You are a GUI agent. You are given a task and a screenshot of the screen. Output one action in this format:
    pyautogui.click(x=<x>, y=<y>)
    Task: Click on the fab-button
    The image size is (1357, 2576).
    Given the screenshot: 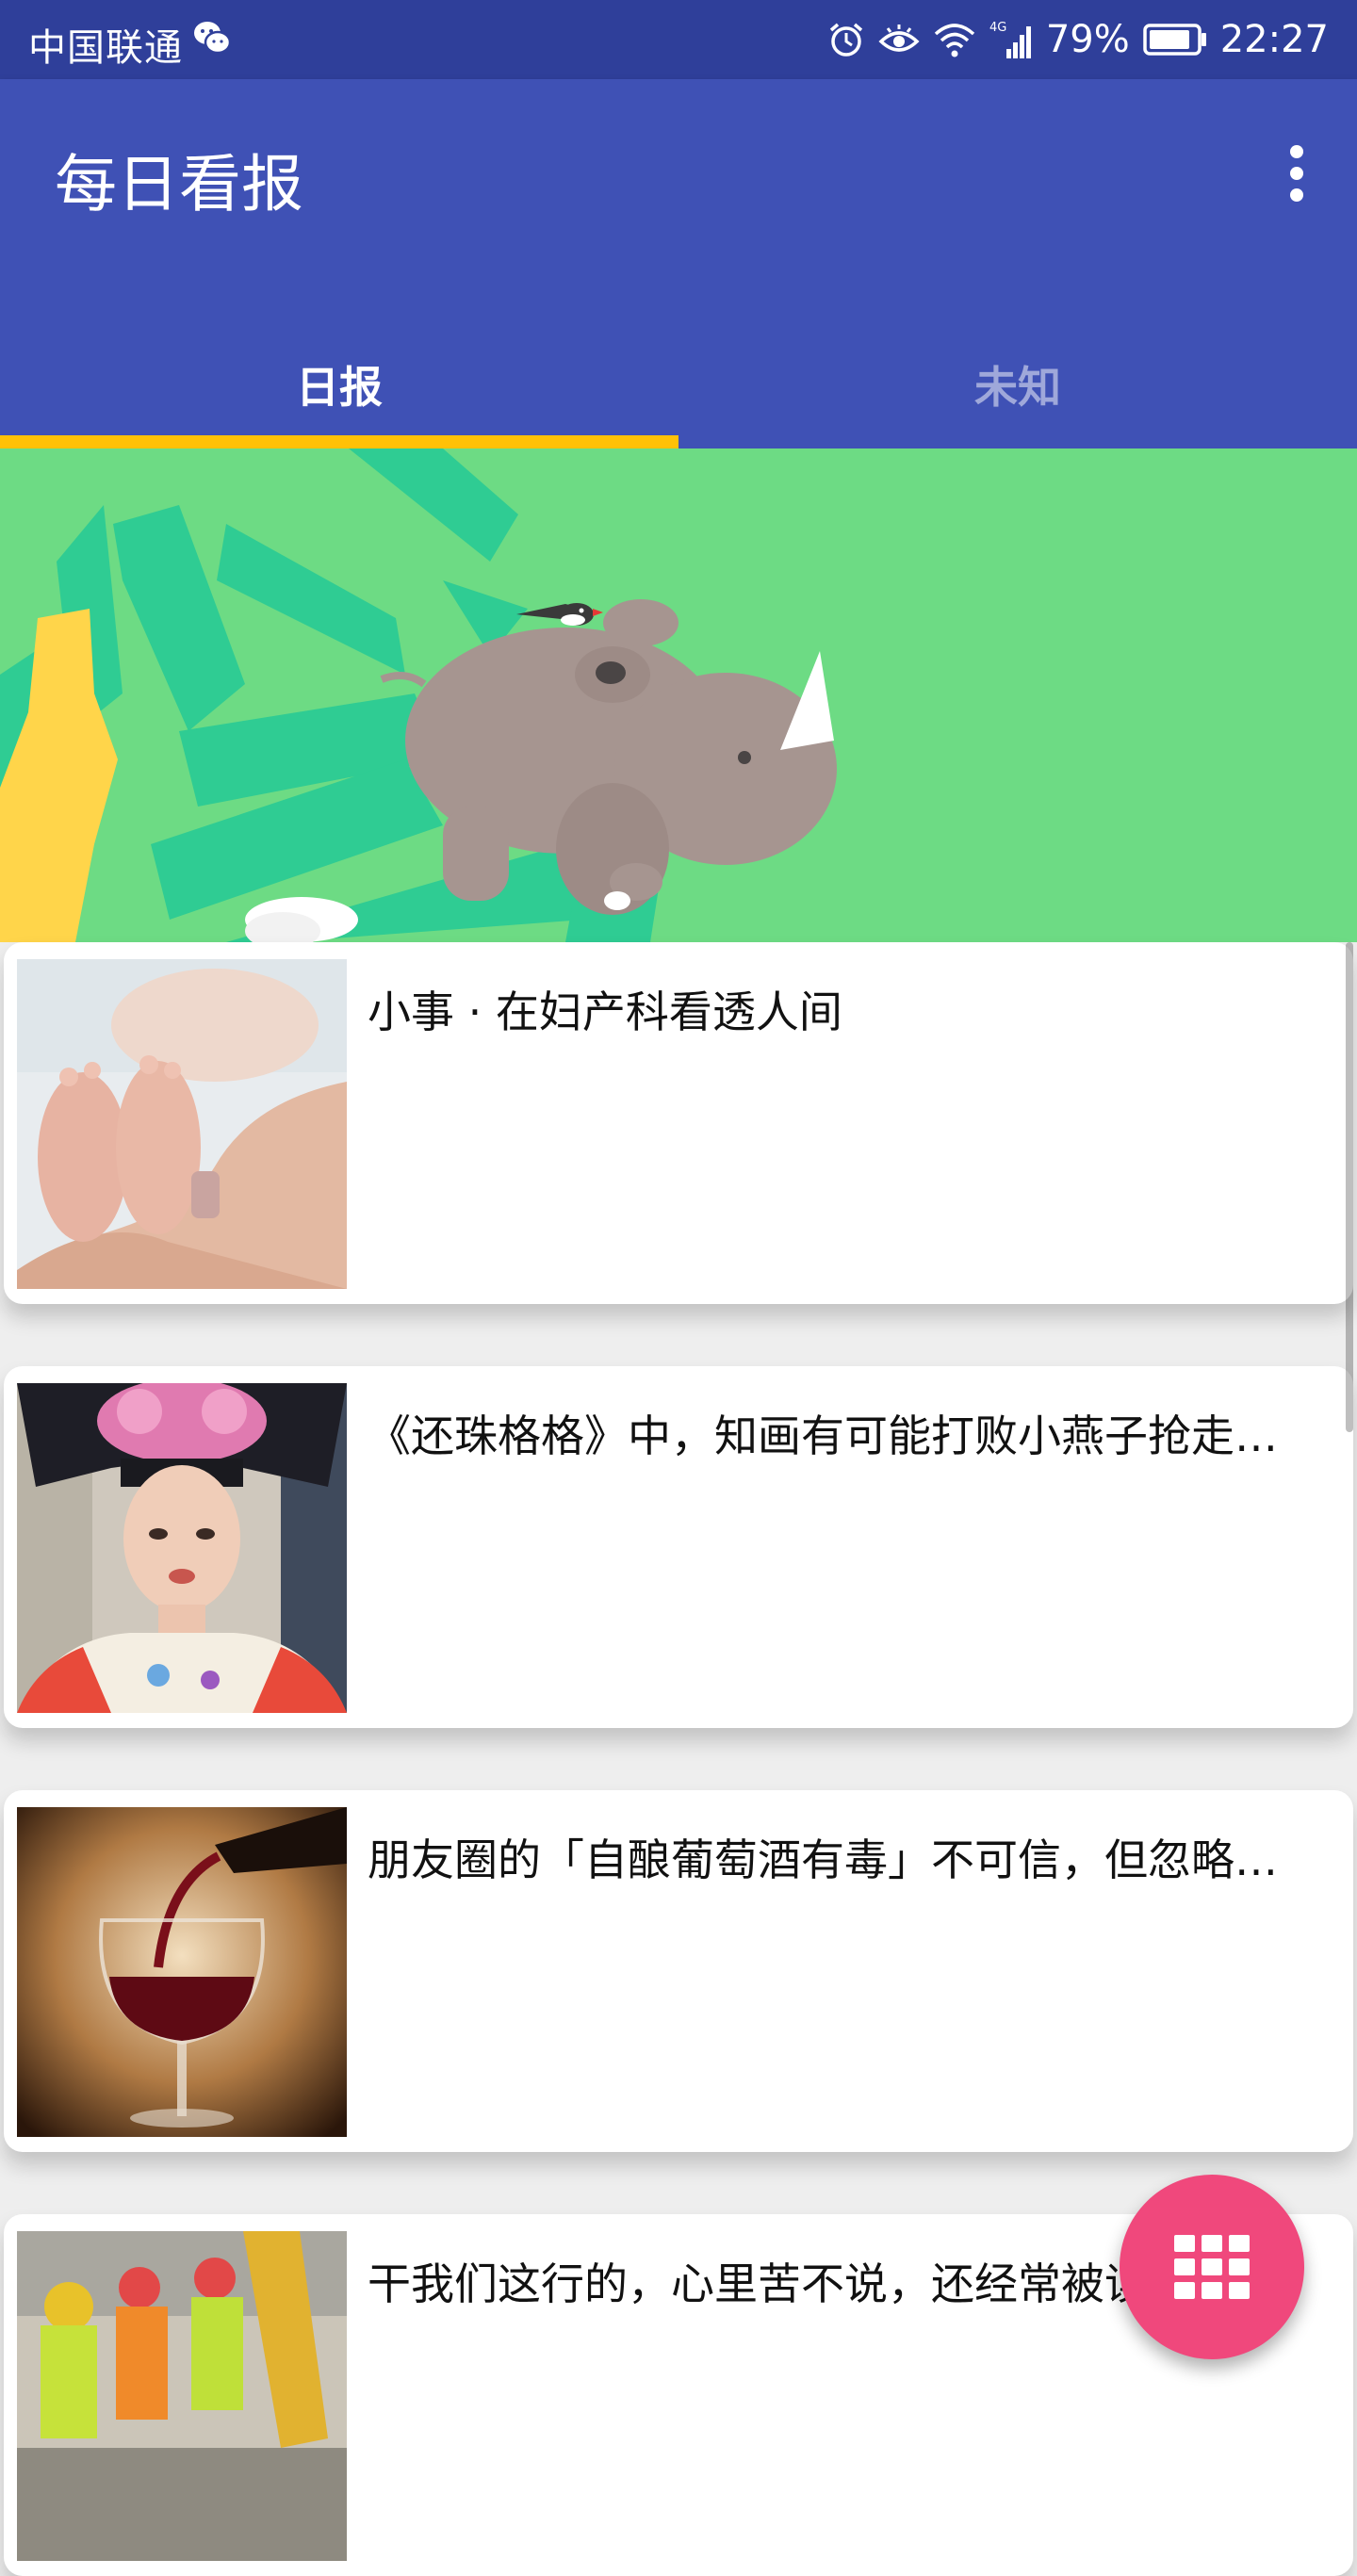 What is the action you would take?
    pyautogui.click(x=1212, y=2267)
    